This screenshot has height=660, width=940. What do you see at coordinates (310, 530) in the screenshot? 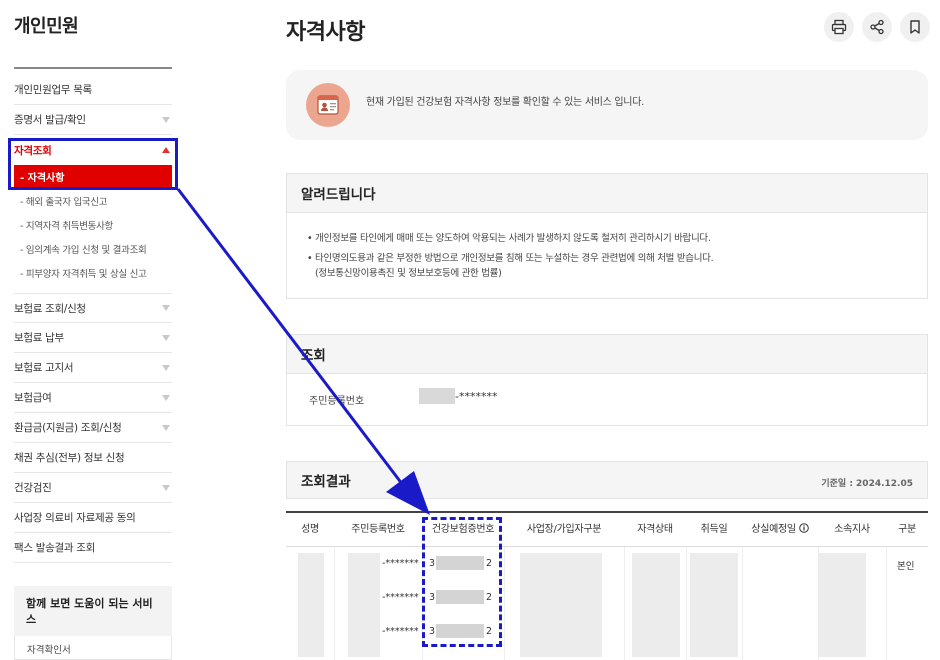
I see `col-header-name: 성명` at bounding box center [310, 530].